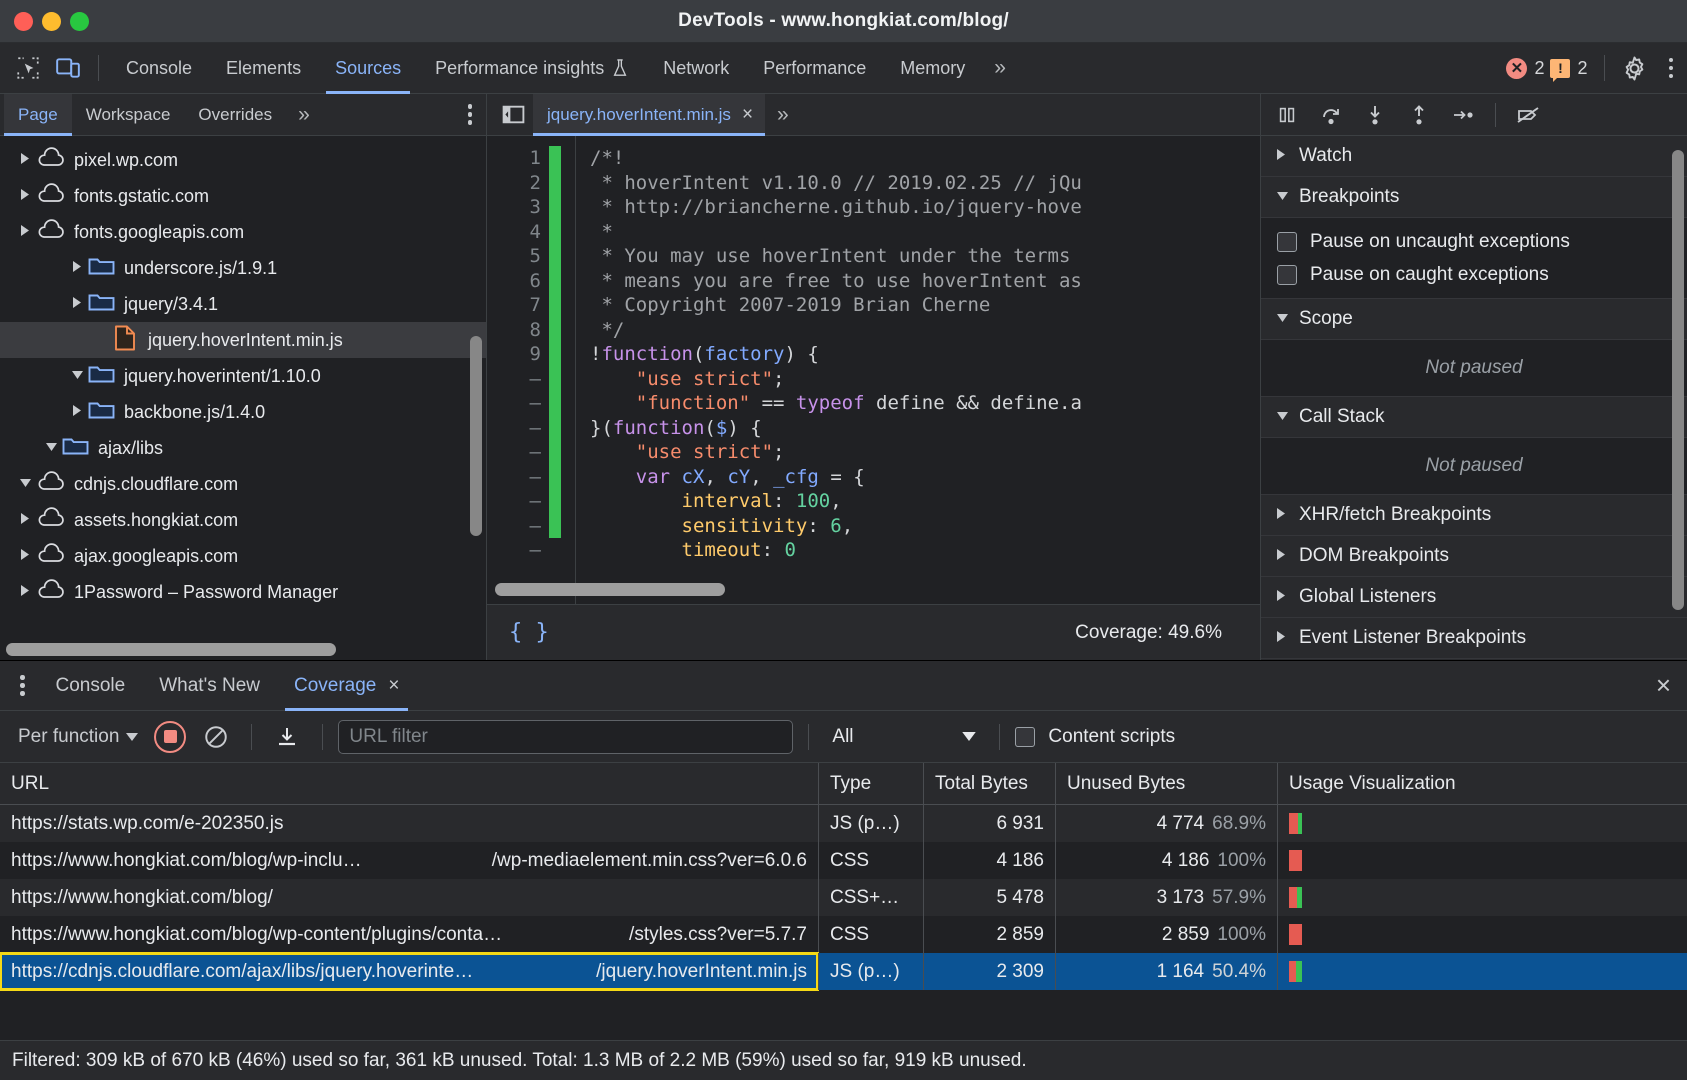 This screenshot has width=1687, height=1080. I want to click on editor-tab-jquery-hoverintent: jquery.hoverIntent.min.js ×, so click(649, 114).